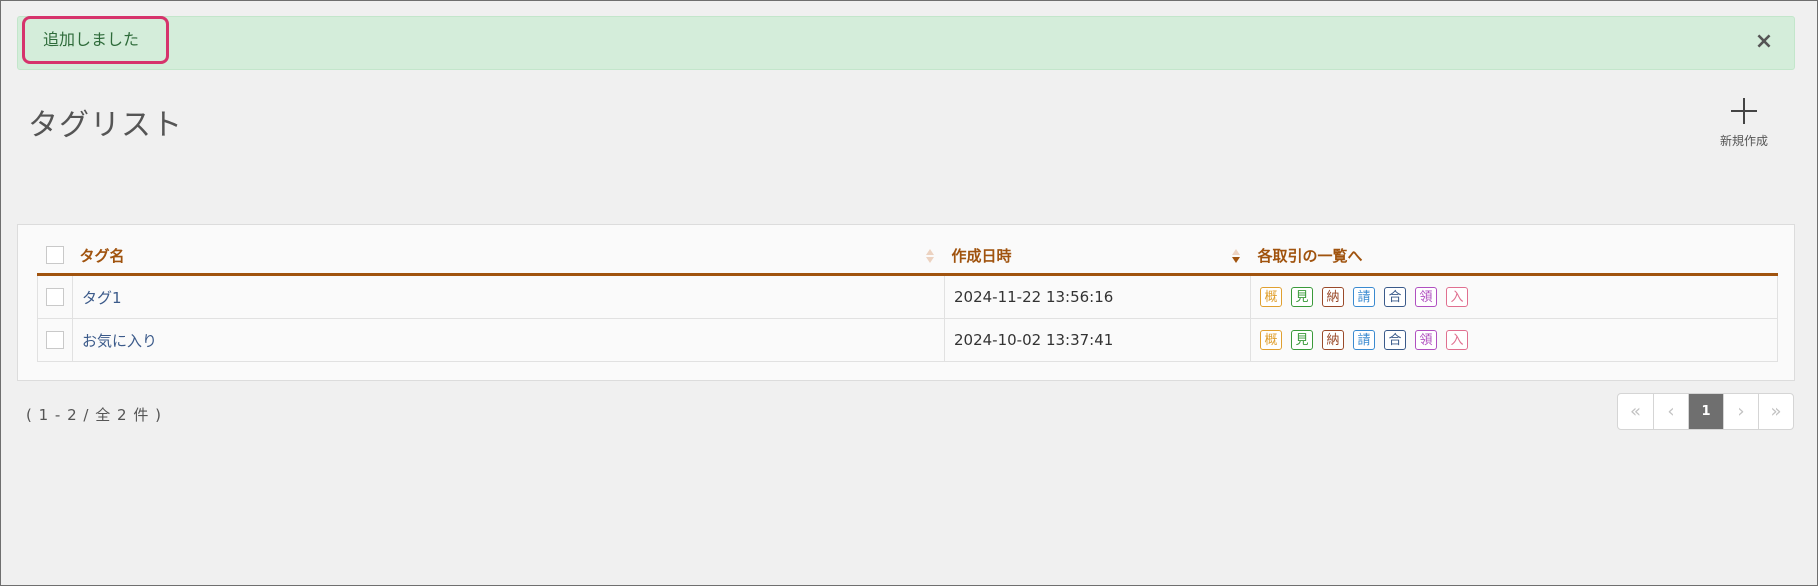 The width and height of the screenshot is (1818, 586). I want to click on table-row: お気に入り 2024-10-02 13:37:41 概 見 納 請 合 領 入, so click(907, 340).